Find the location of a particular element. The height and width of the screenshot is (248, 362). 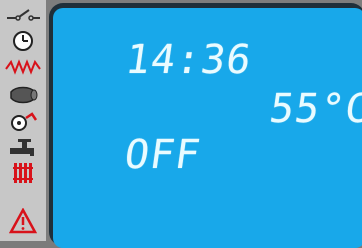

warning-icon is located at coordinates (23, 221).